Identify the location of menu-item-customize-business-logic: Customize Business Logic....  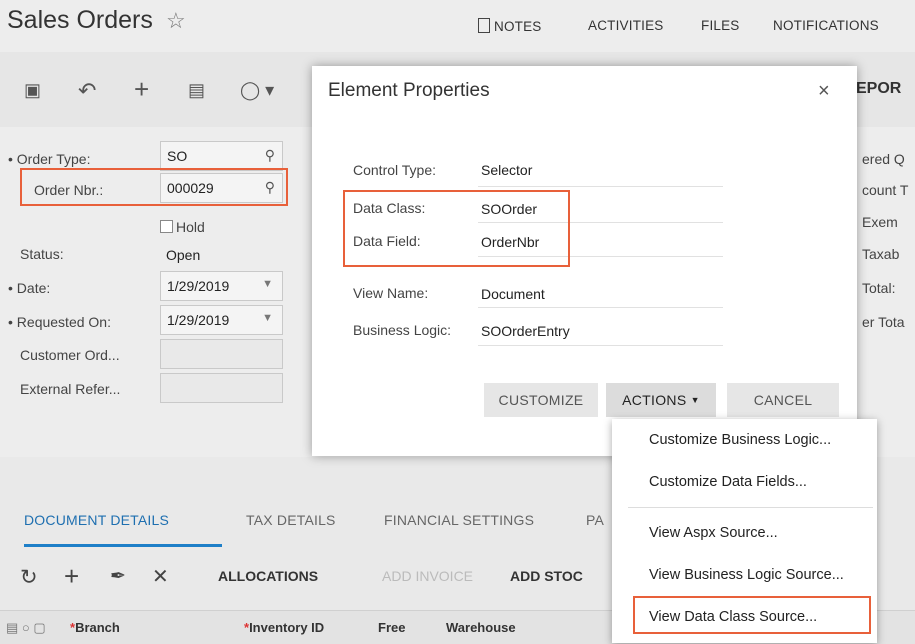
(740, 440).